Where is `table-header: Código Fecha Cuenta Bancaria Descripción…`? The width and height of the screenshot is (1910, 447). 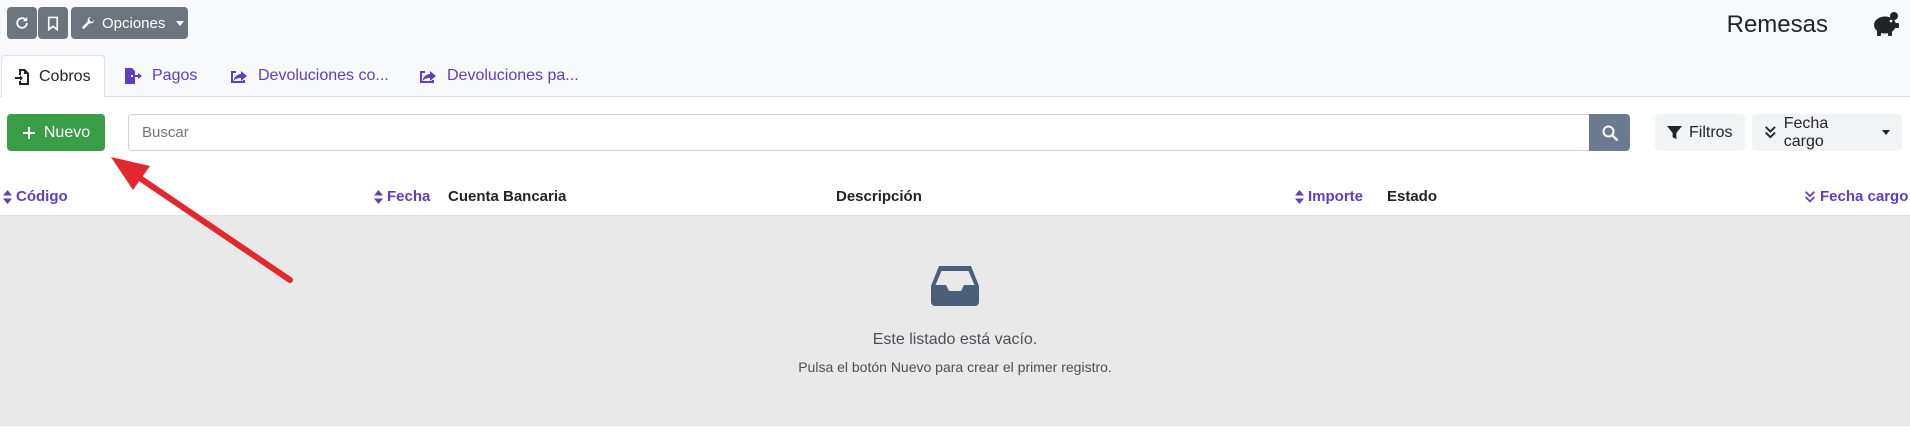
table-header: Código Fecha Cuenta Bancaria Descripción… is located at coordinates (955, 197).